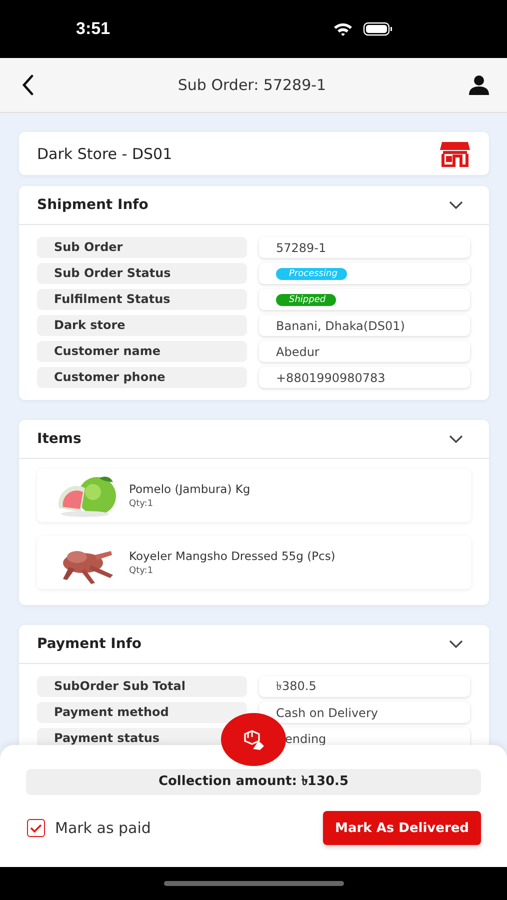 The height and width of the screenshot is (900, 507). What do you see at coordinates (340, 325) in the screenshot?
I see `field-value: Banani, Dhaka(DS01)` at bounding box center [340, 325].